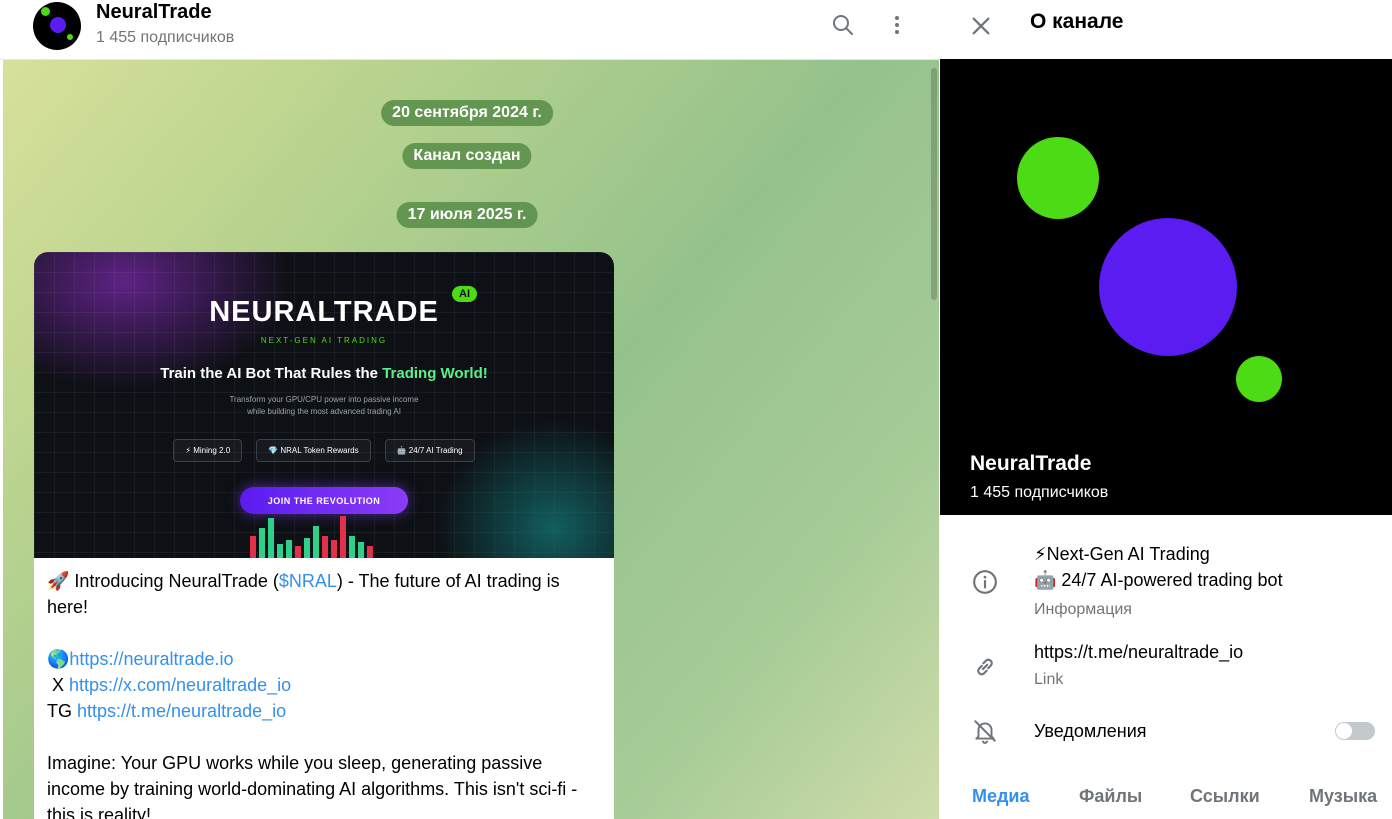 This screenshot has height=819, width=1392. Describe the element at coordinates (324, 340) in the screenshot. I see `banner-tagline: NEXT-GEN AI TRADING` at that location.